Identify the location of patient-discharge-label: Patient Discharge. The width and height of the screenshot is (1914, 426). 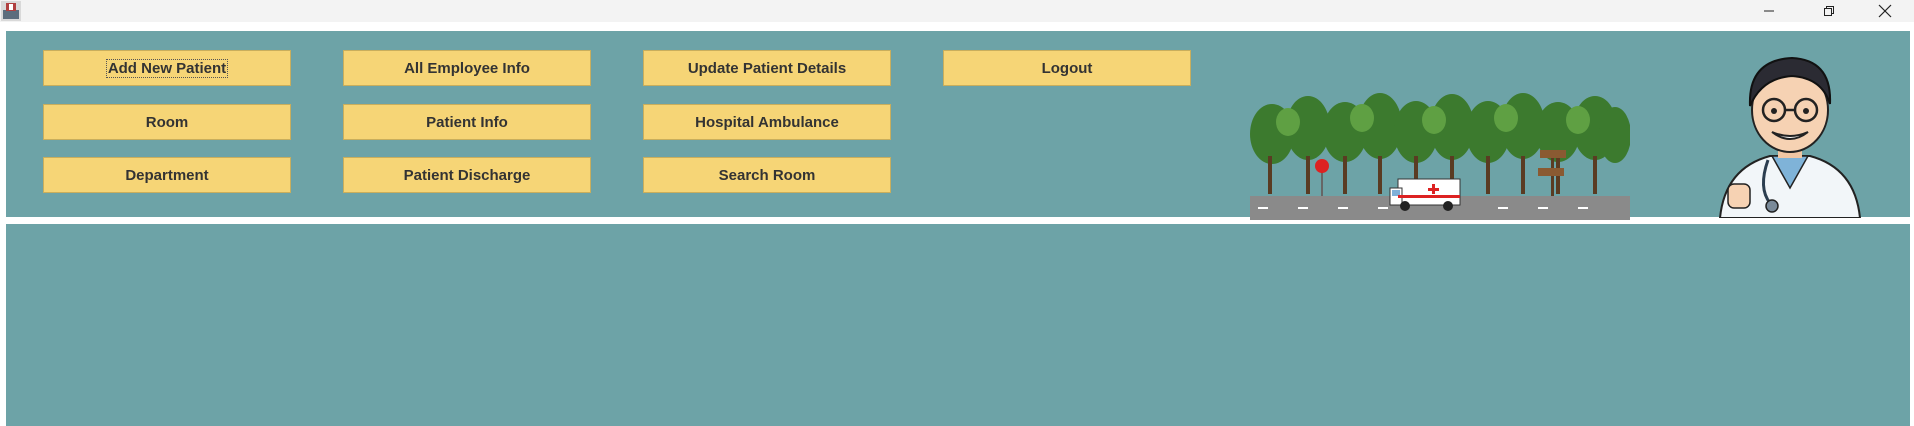
(467, 175).